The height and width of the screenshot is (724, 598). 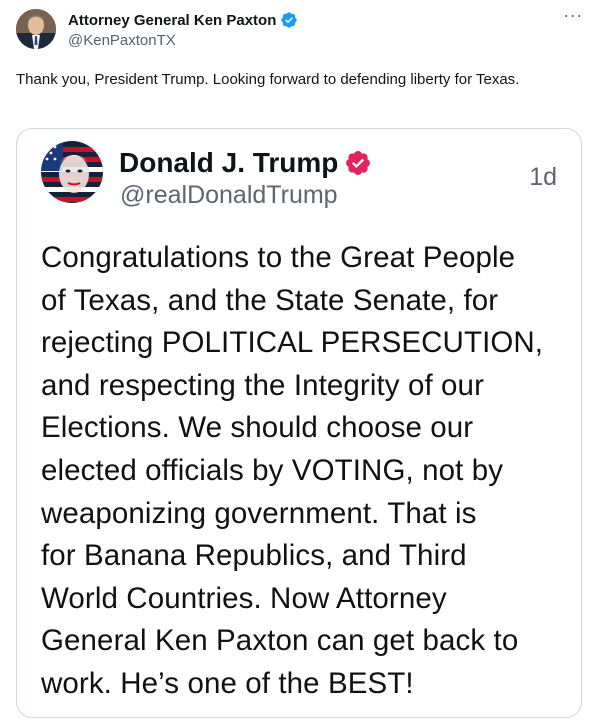 I want to click on quoted-body-line: Congratulations to the Great People, so click(x=278, y=257).